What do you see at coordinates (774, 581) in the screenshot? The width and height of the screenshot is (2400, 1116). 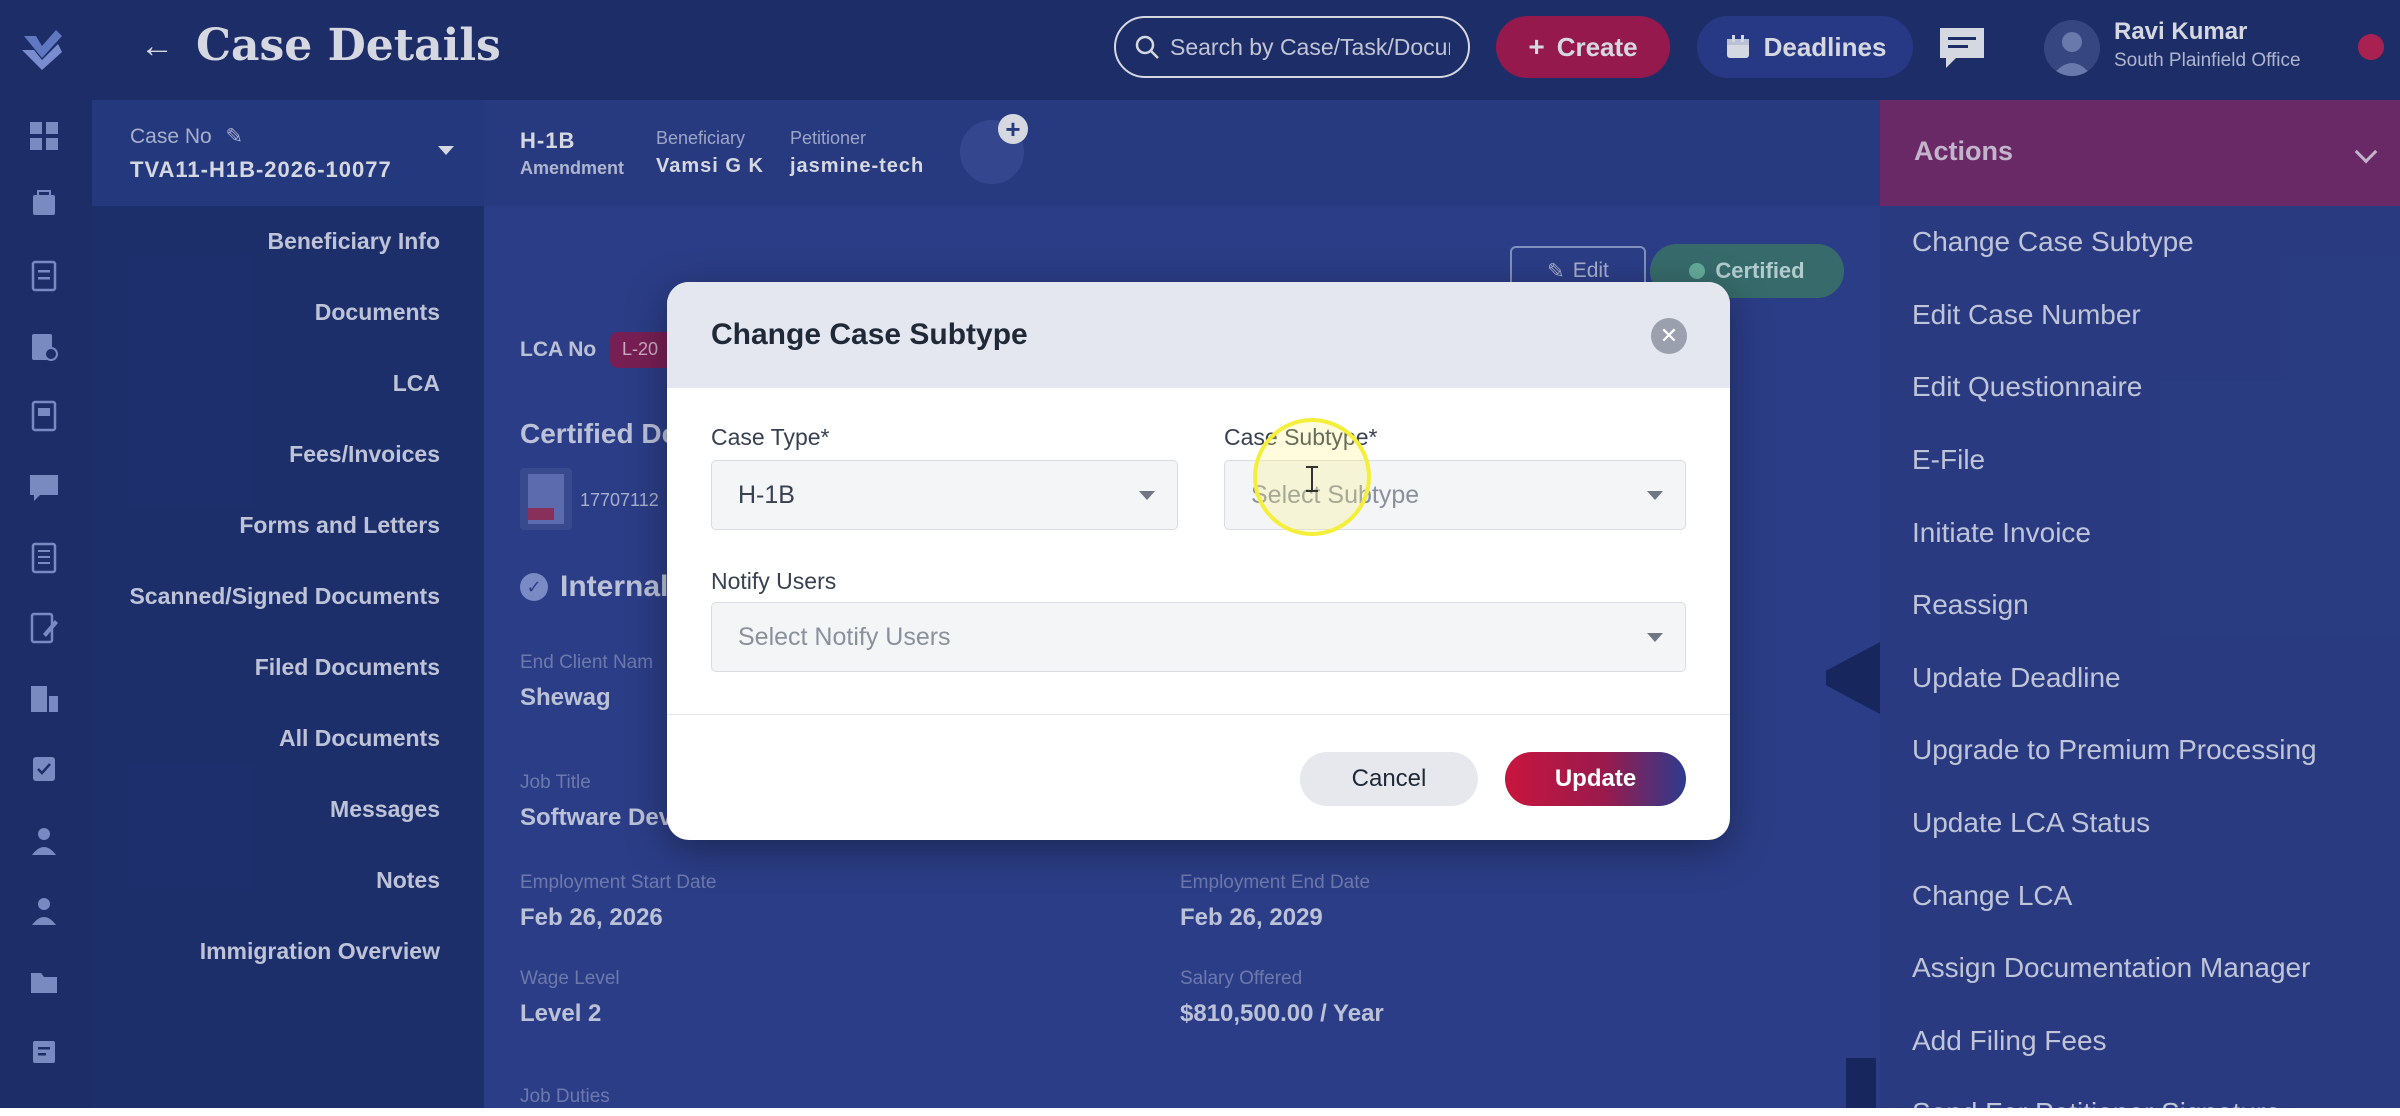 I see `notify-users-label: Notify Users` at bounding box center [774, 581].